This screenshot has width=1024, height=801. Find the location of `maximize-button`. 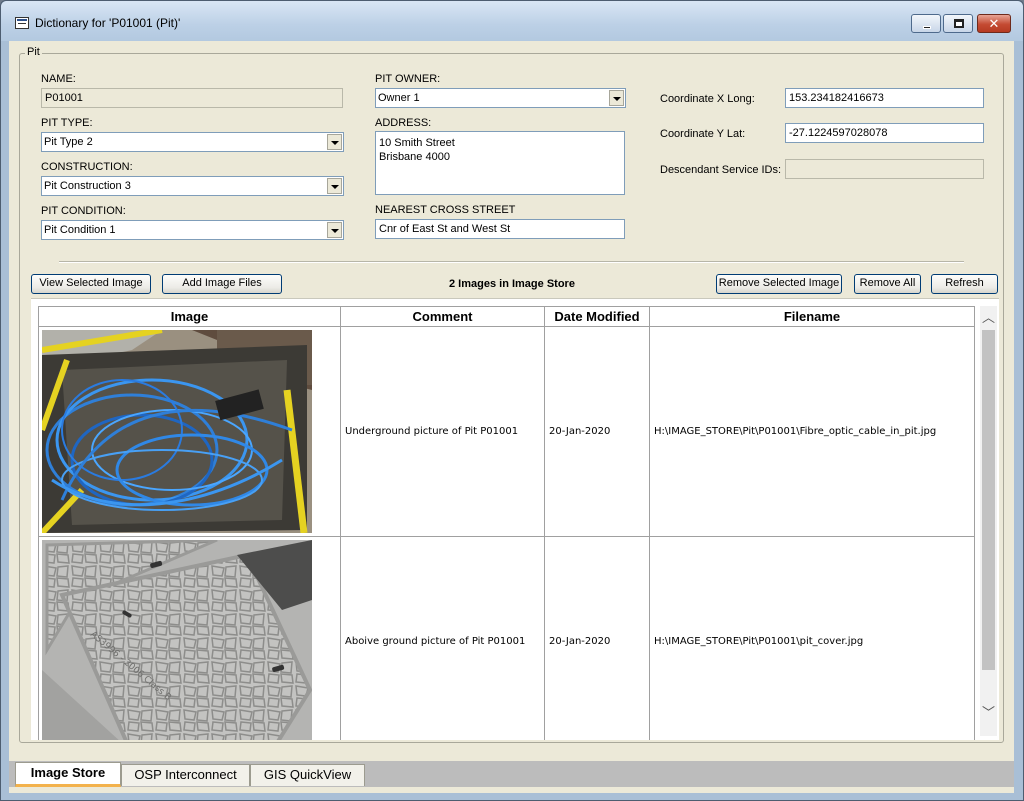

maximize-button is located at coordinates (958, 23).